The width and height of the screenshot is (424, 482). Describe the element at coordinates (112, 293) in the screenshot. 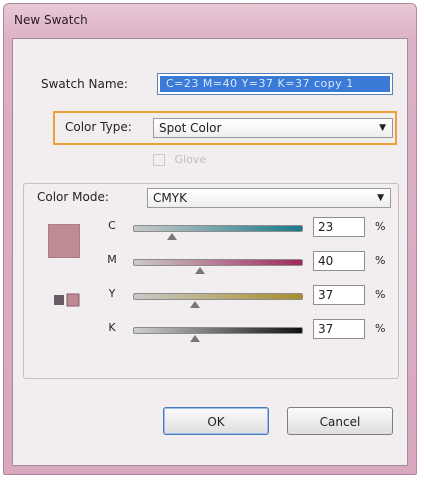

I see `channel-label: Y` at that location.